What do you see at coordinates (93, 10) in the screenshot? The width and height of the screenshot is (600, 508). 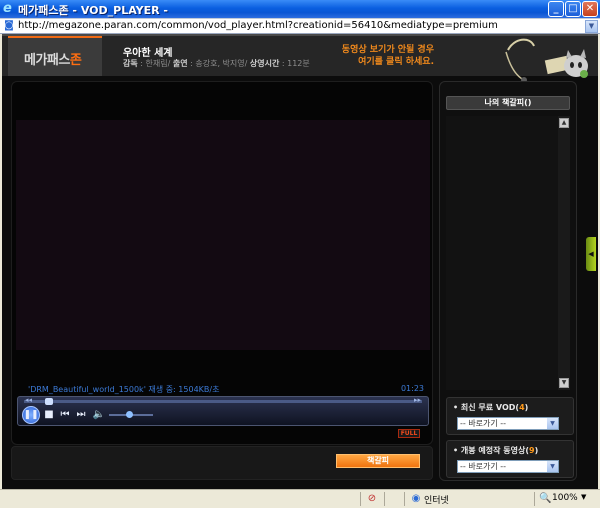 I see `window-title: 메가패스존 - VOD_PLAYER -` at bounding box center [93, 10].